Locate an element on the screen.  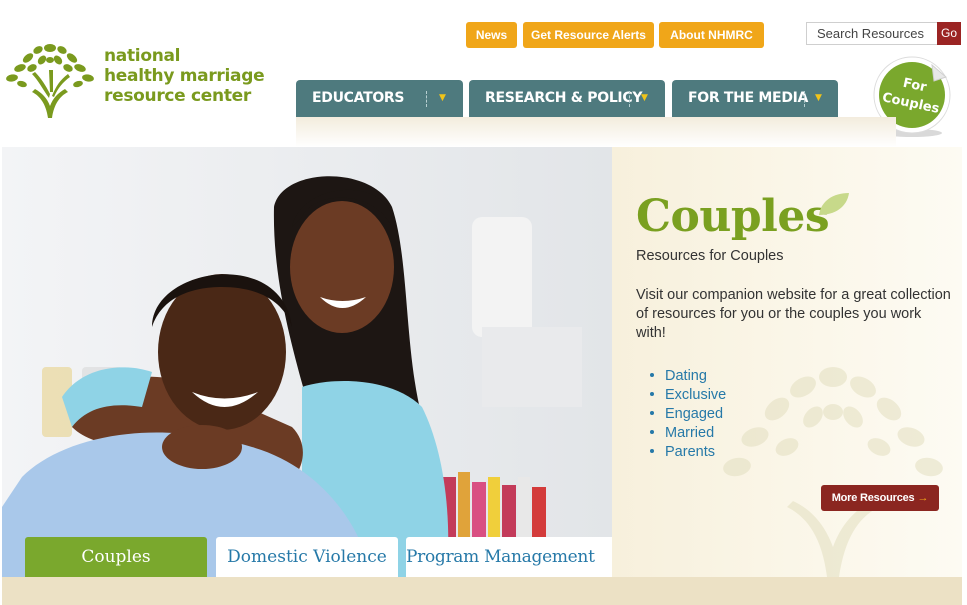
tree-logo-icon is located at coordinates (50, 81).